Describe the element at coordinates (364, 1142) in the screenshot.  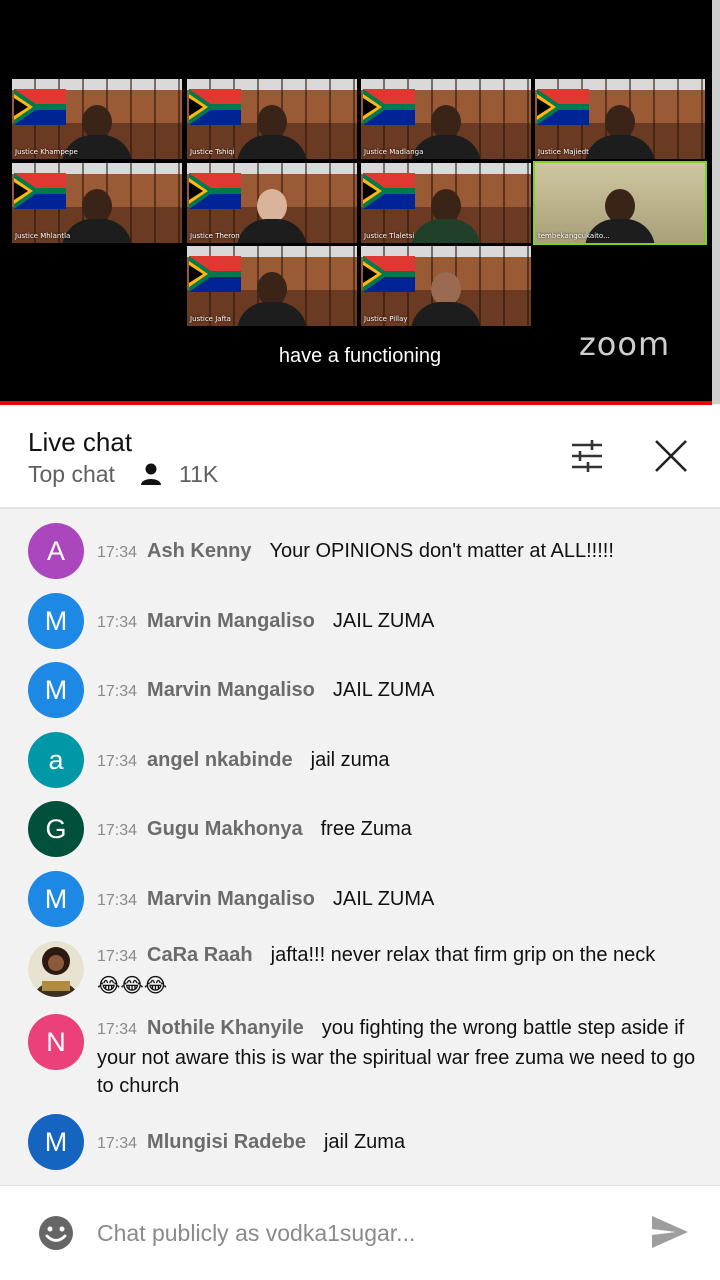
I see `message-text: jail Zuma` at that location.